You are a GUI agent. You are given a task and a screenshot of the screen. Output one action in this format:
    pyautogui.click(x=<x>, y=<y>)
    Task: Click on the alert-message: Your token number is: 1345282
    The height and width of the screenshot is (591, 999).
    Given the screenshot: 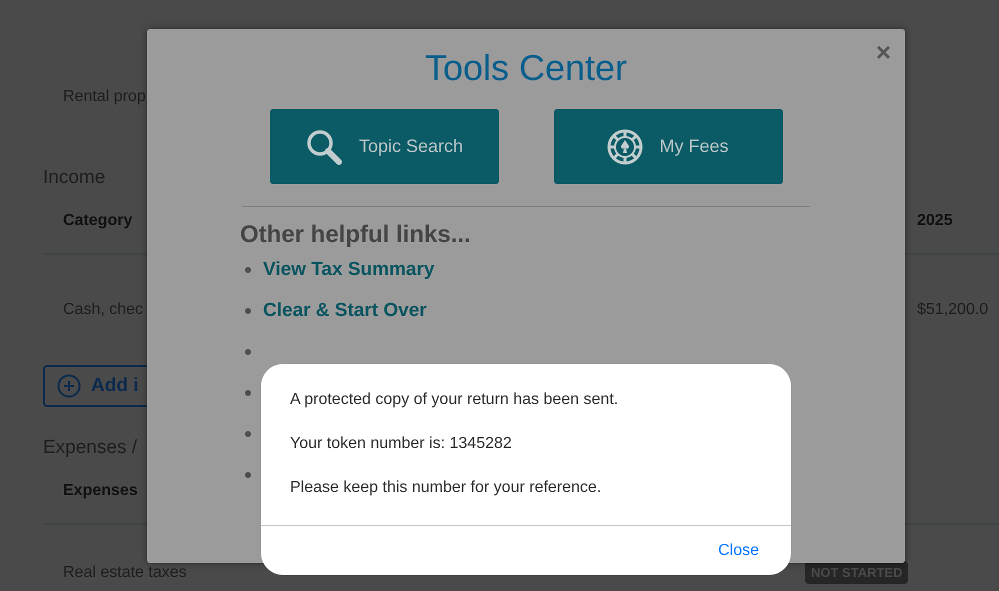 What is the action you would take?
    pyautogui.click(x=401, y=444)
    